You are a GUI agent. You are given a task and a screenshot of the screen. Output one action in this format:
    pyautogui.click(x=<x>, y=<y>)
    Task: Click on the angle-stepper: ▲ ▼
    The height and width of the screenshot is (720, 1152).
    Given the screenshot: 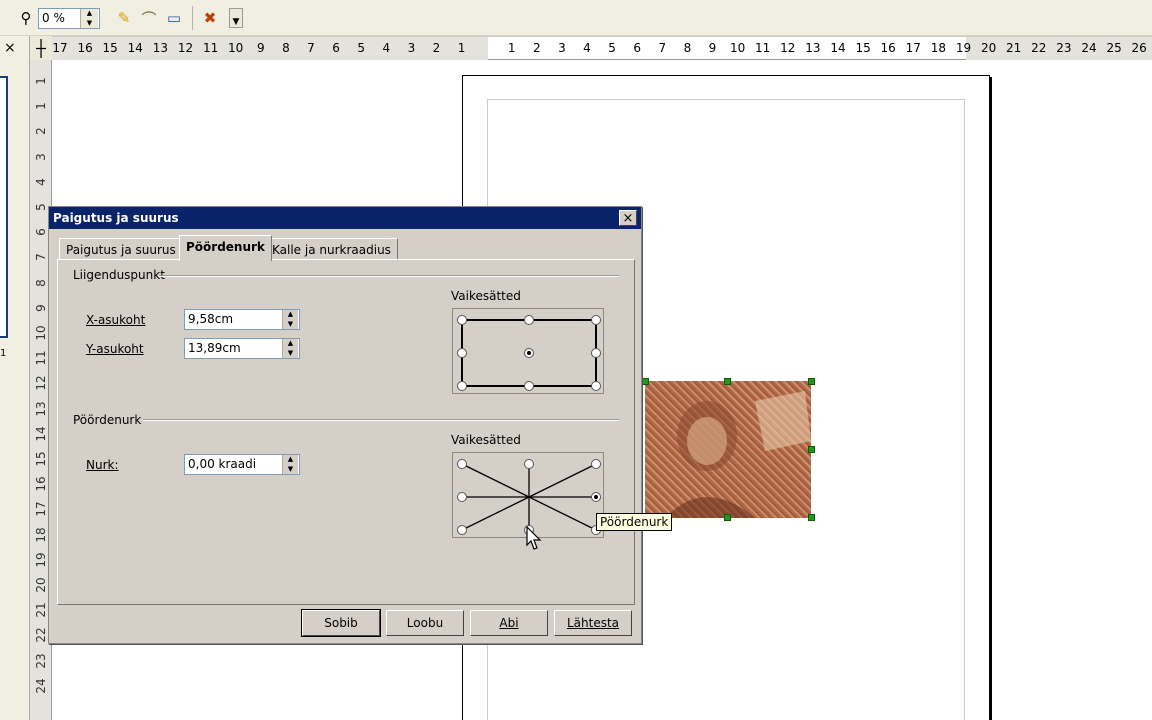 What is the action you would take?
    pyautogui.click(x=290, y=464)
    